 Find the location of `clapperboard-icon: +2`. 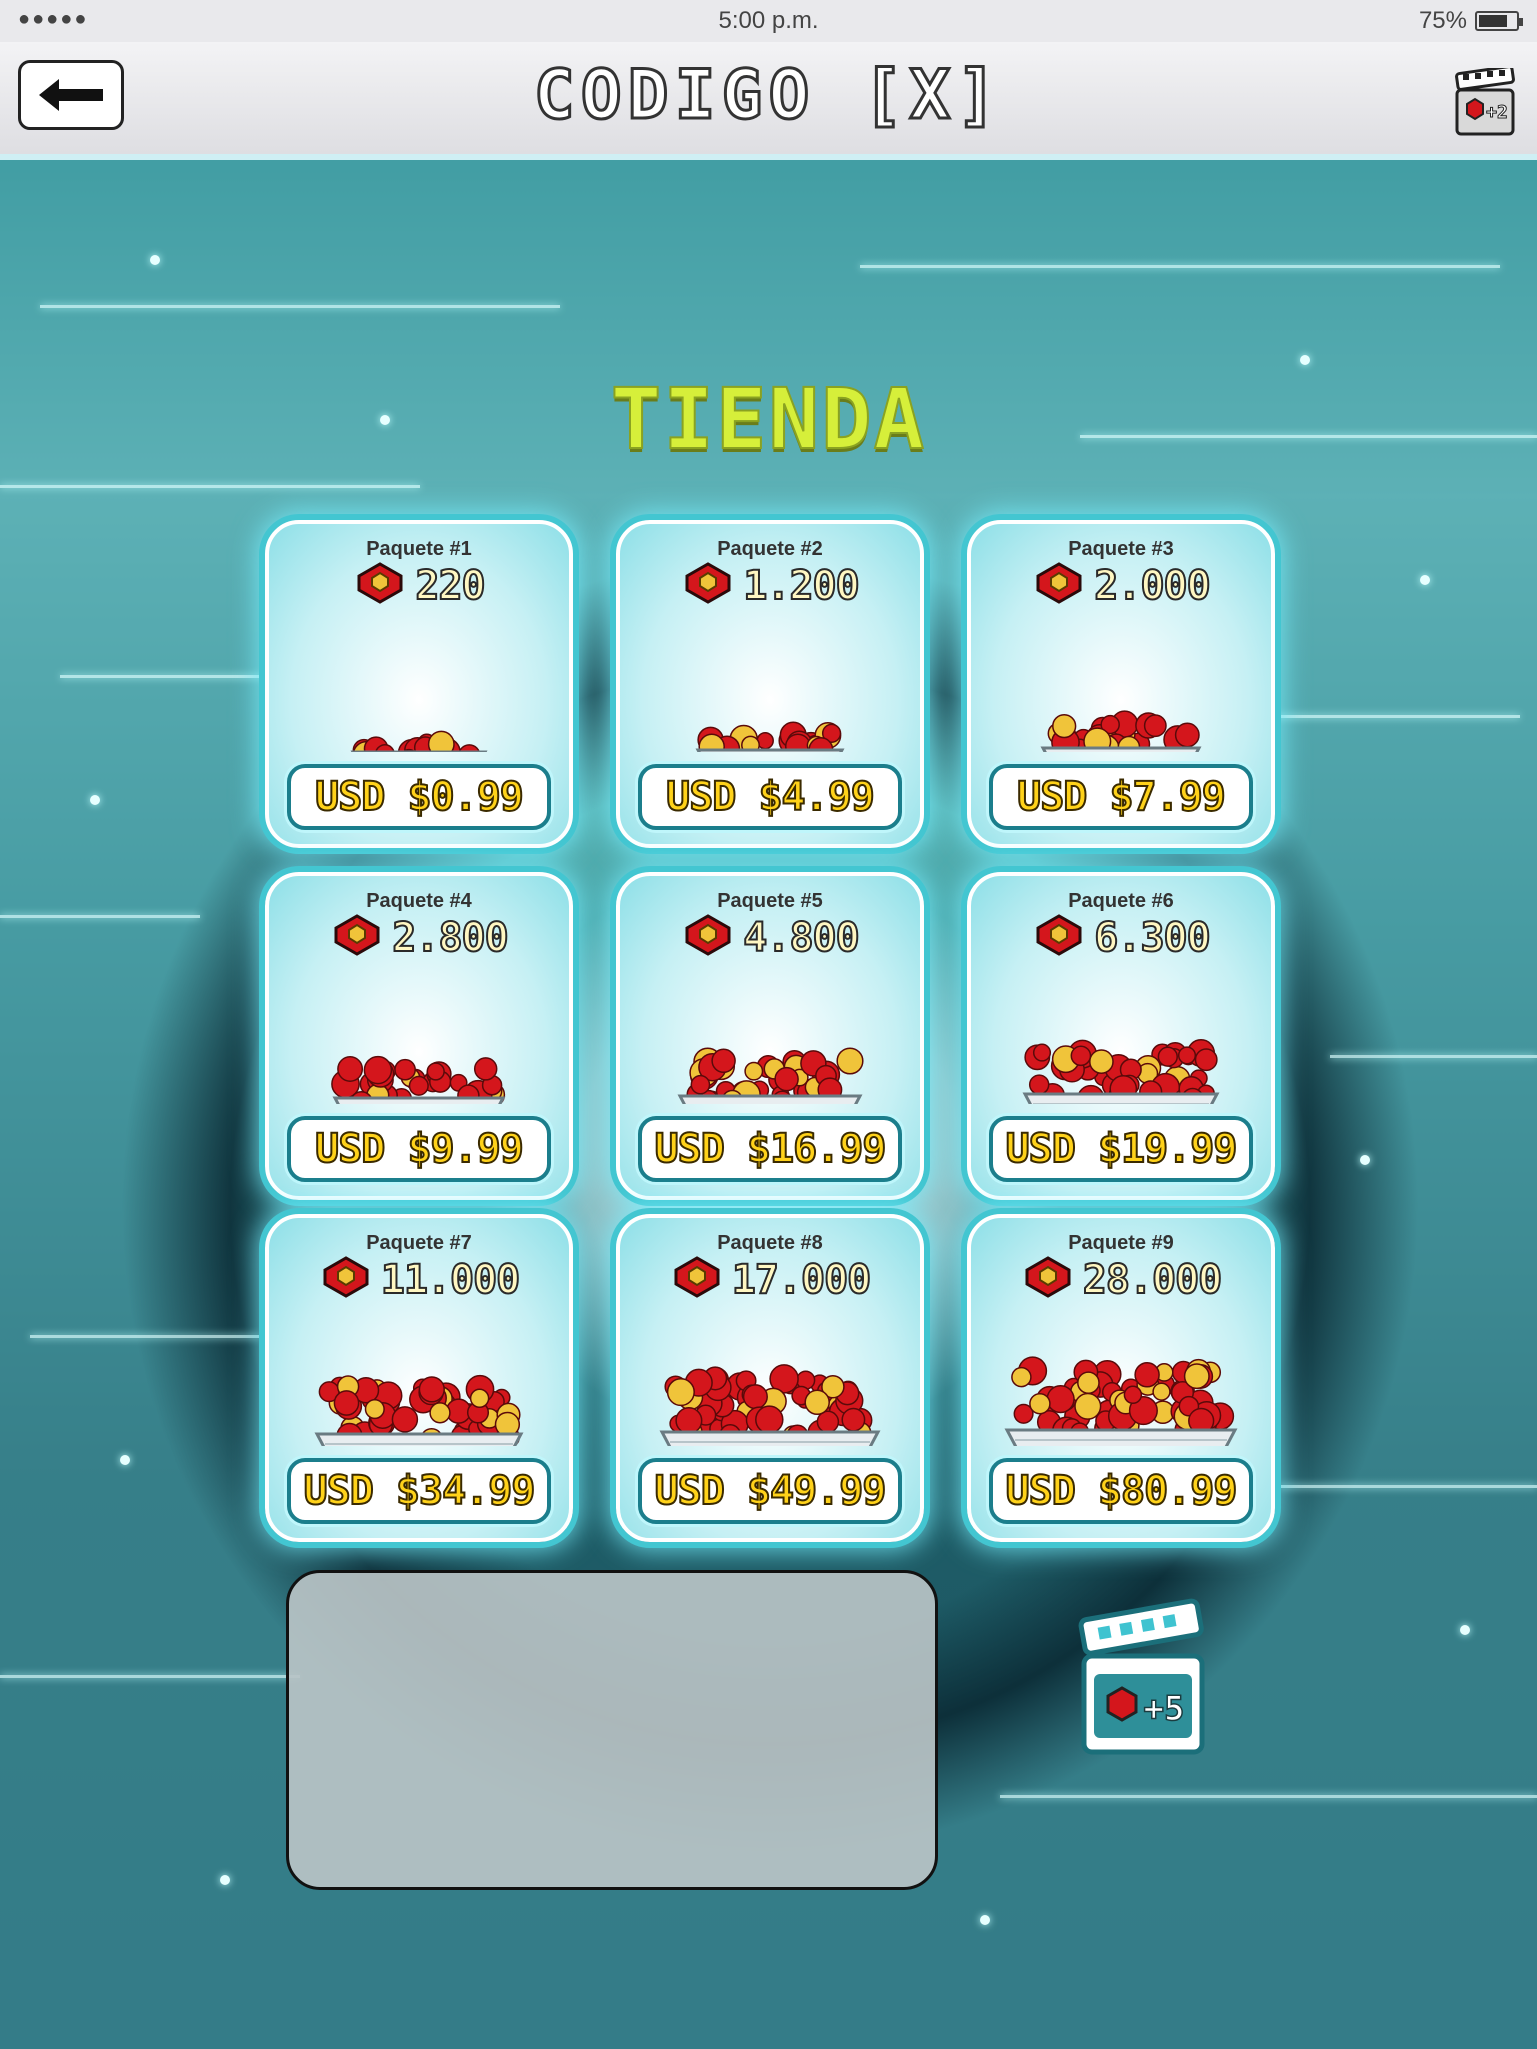

clapperboard-icon: +2 is located at coordinates (1485, 100).